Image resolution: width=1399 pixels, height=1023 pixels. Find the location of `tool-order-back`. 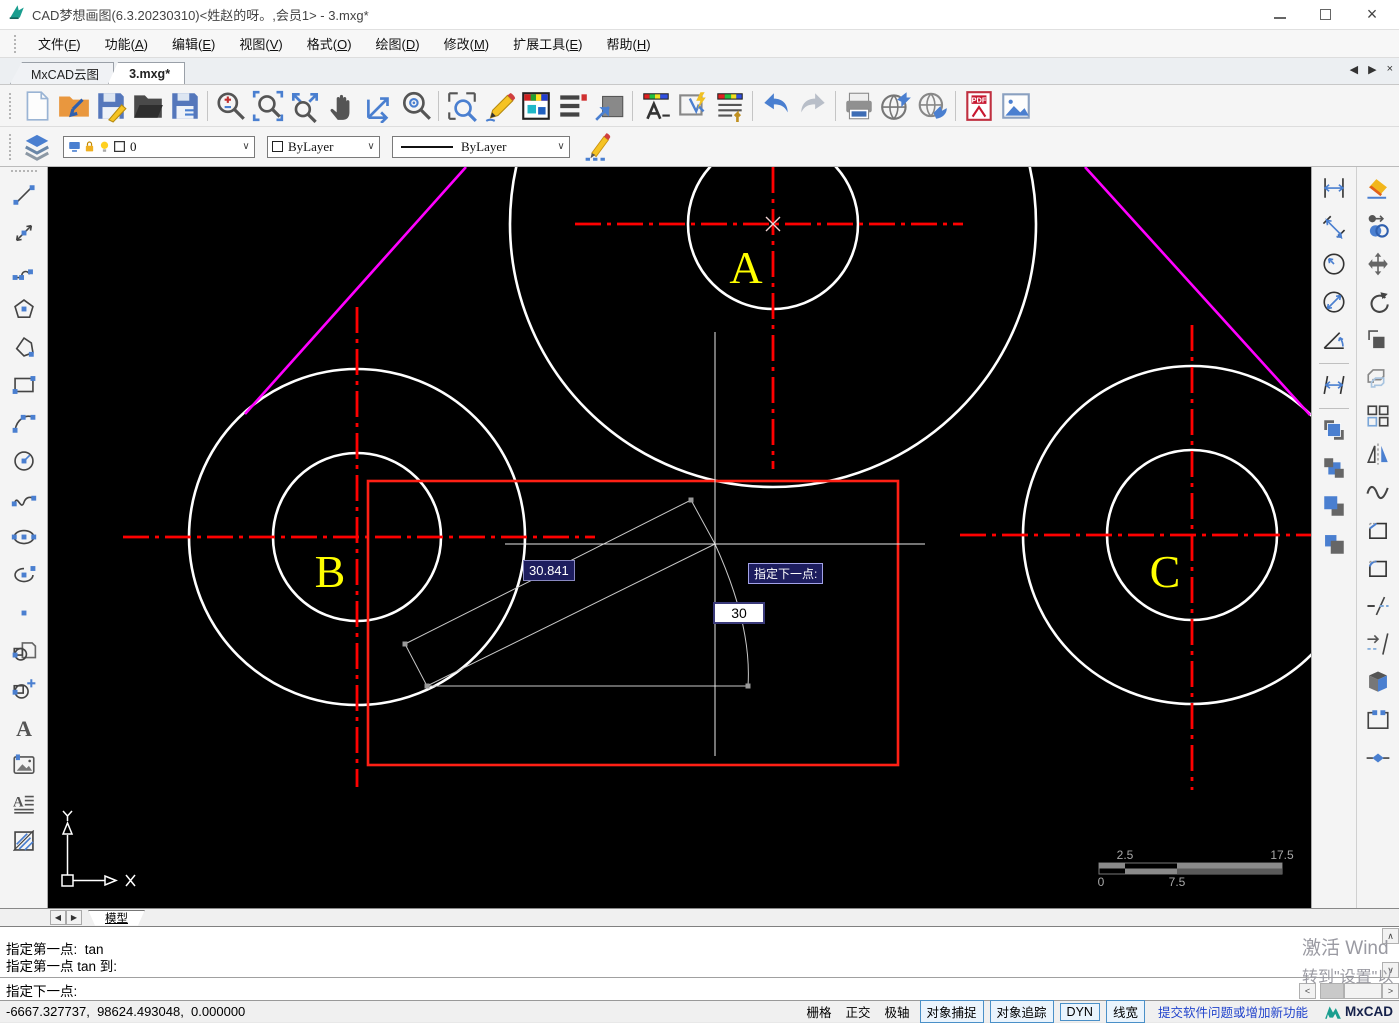

tool-order-back is located at coordinates (1334, 468).